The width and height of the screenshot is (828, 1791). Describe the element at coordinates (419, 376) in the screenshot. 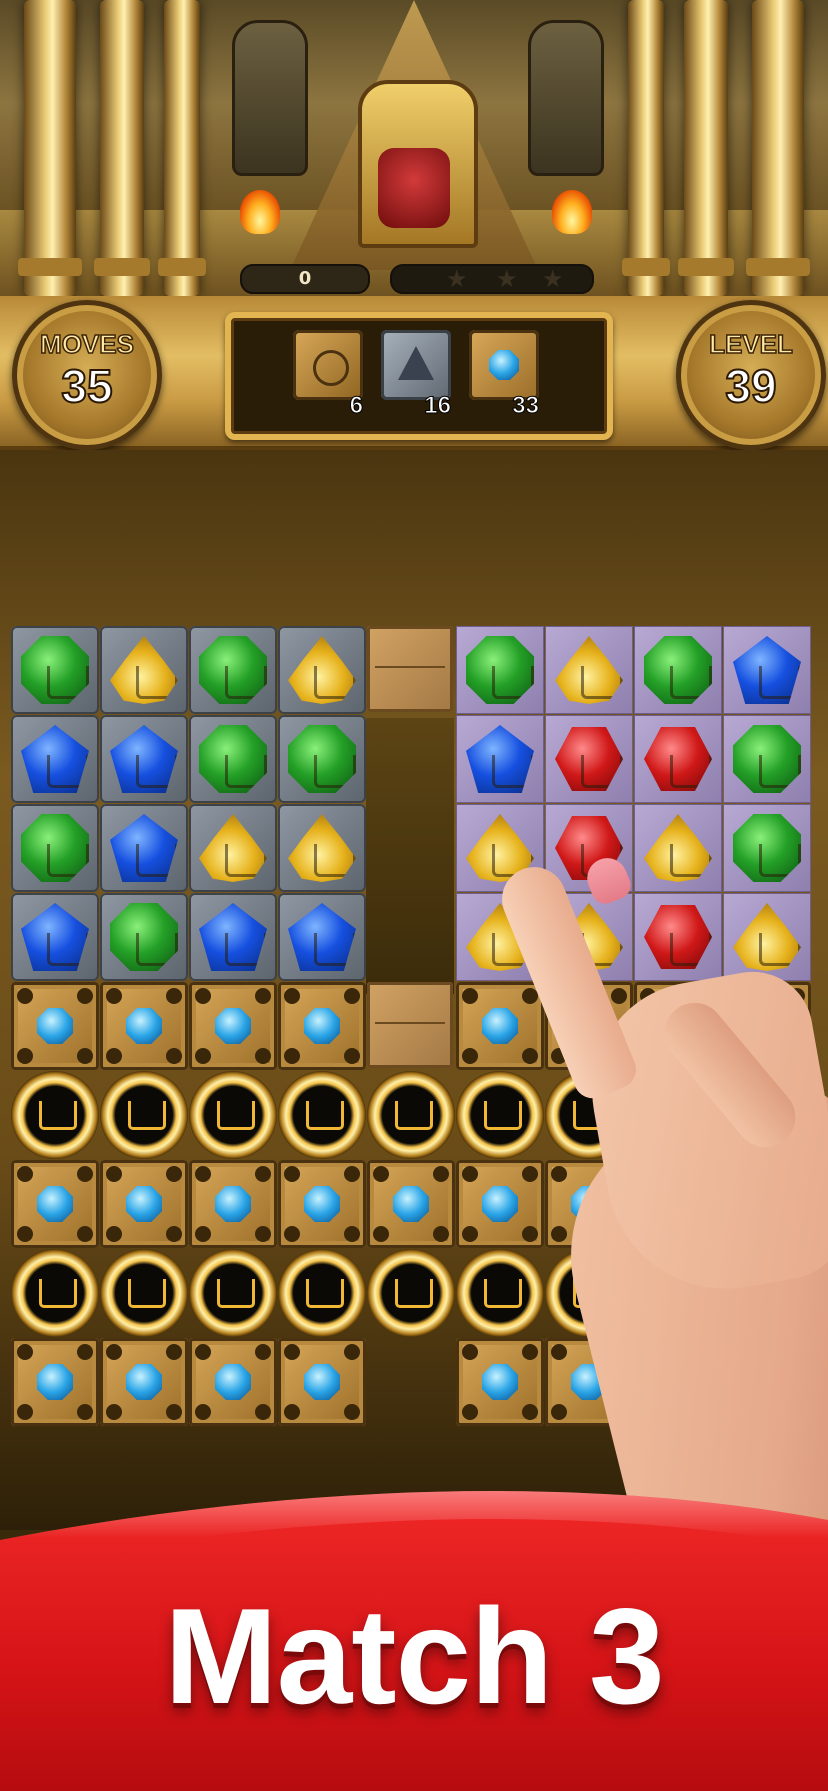

I see `level-goals-panel: 6 16 33` at that location.